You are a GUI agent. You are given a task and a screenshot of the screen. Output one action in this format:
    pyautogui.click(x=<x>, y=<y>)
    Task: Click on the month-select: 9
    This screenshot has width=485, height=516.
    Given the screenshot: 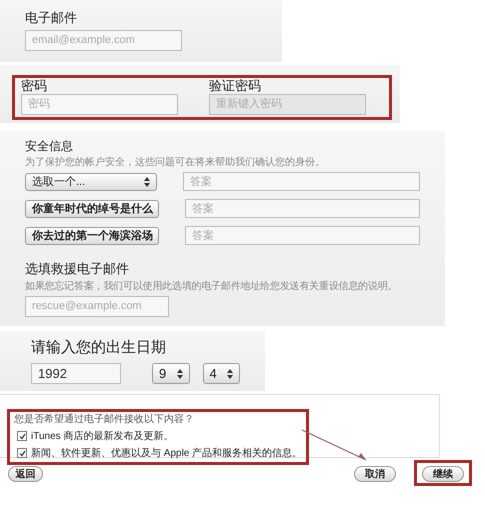 What is the action you would take?
    pyautogui.click(x=171, y=373)
    